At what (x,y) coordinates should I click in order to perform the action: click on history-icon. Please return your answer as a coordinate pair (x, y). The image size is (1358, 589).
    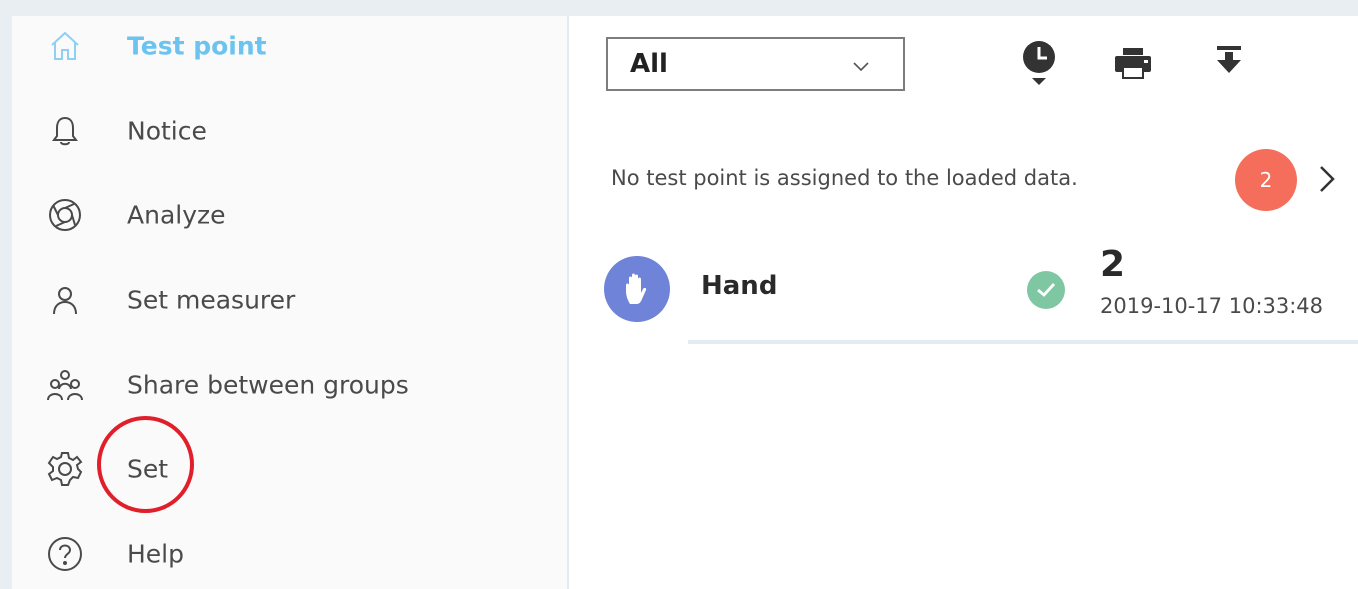
    Looking at the image, I should click on (1039, 65).